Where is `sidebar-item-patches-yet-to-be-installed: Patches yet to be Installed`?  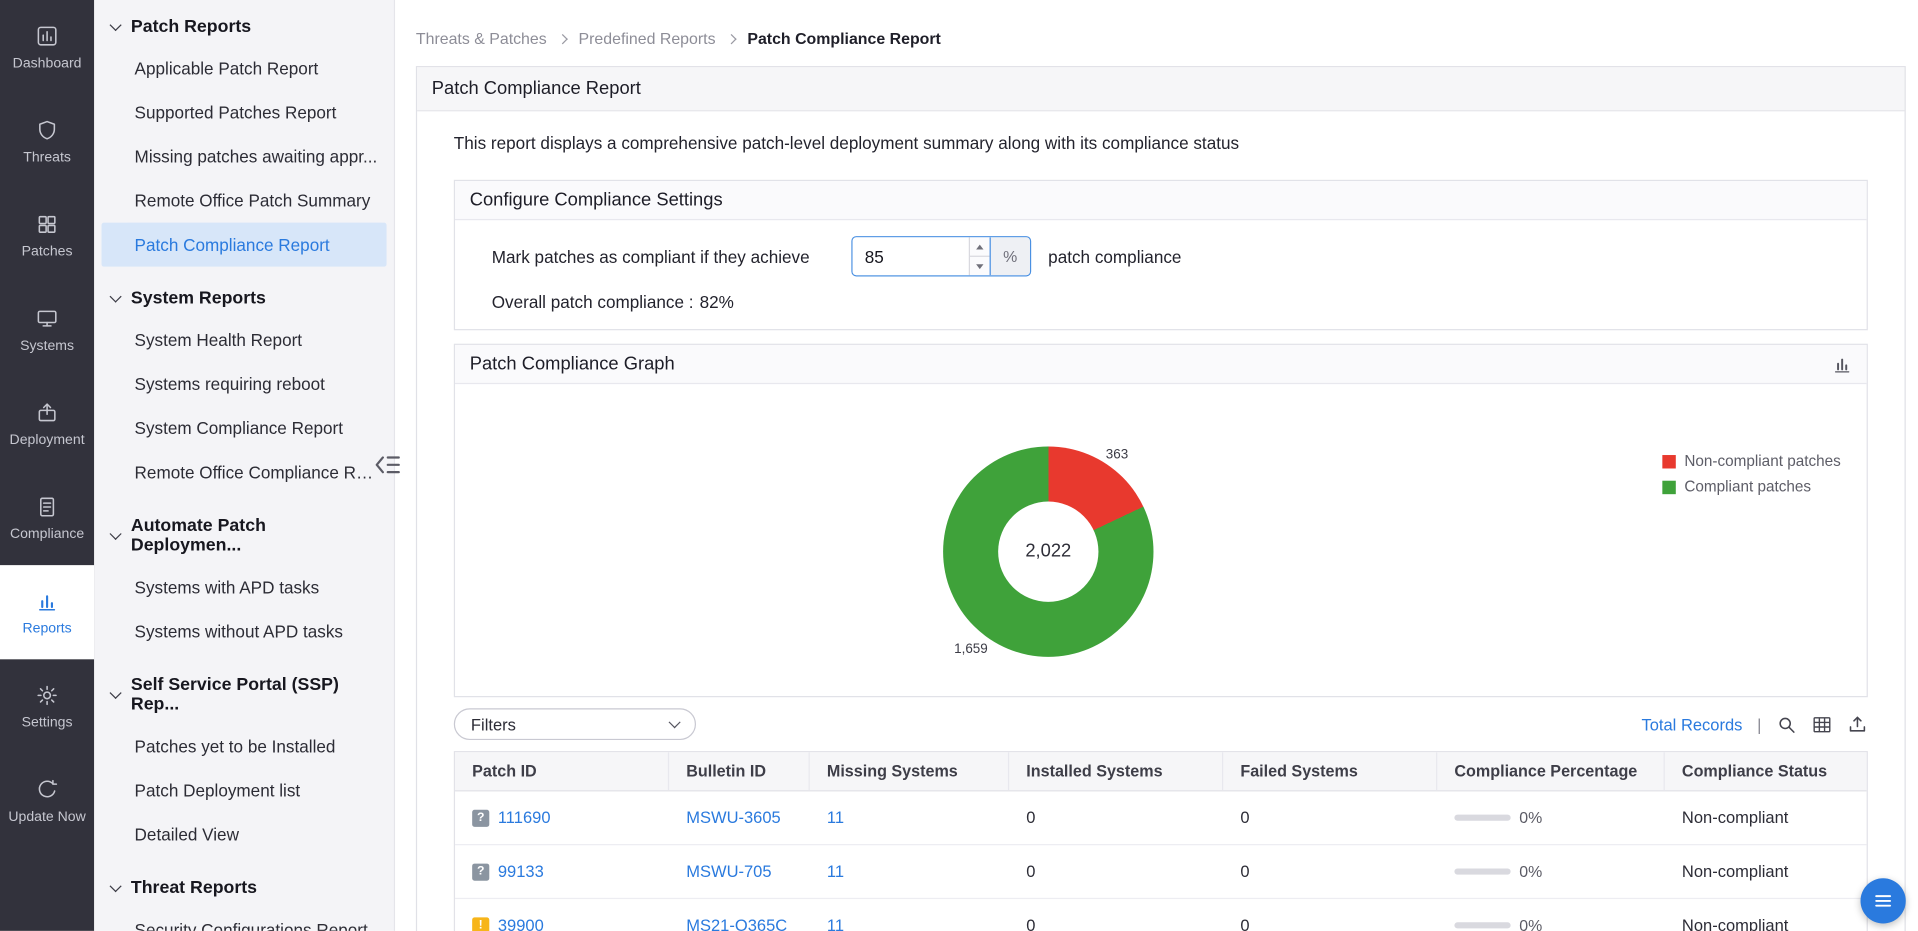 sidebar-item-patches-yet-to-be-installed: Patches yet to be Installed is located at coordinates (244, 746).